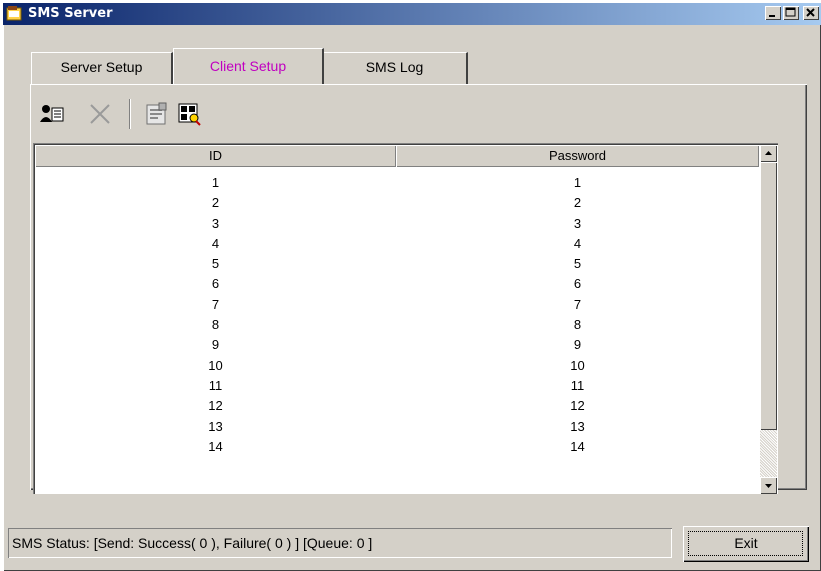 This screenshot has width=821, height=571. I want to click on table-row: 99, so click(397, 345).